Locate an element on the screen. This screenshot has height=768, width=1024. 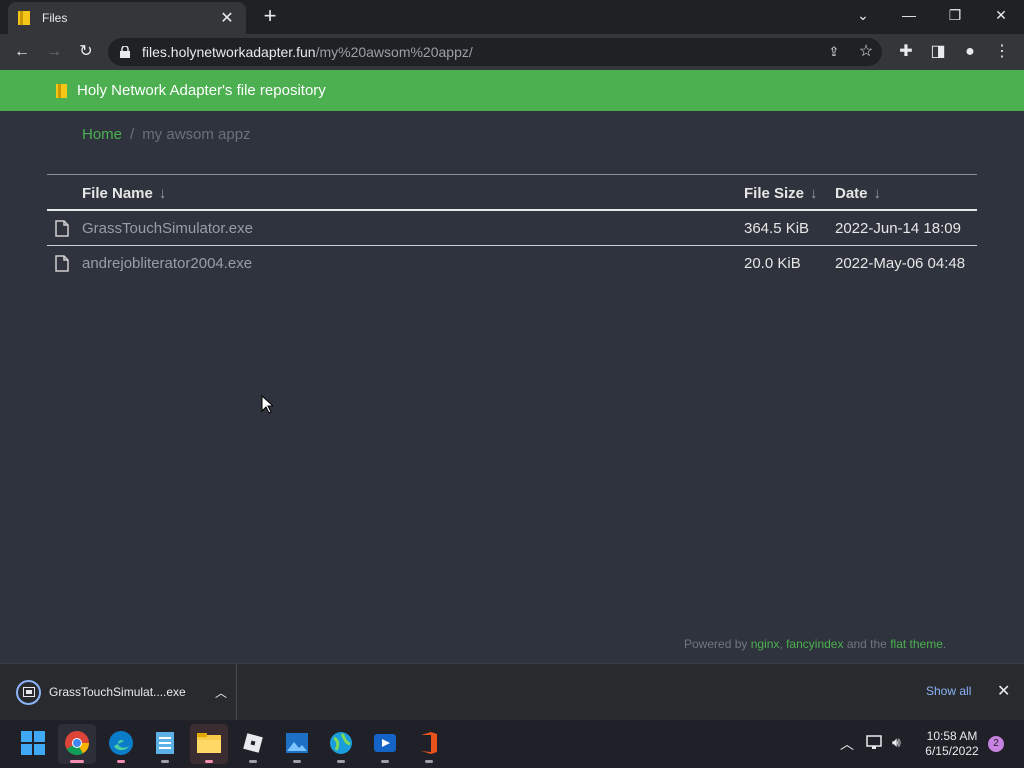
download-item: GrassTouchSimulat....exe ︿ is located at coordinates (118, 692).